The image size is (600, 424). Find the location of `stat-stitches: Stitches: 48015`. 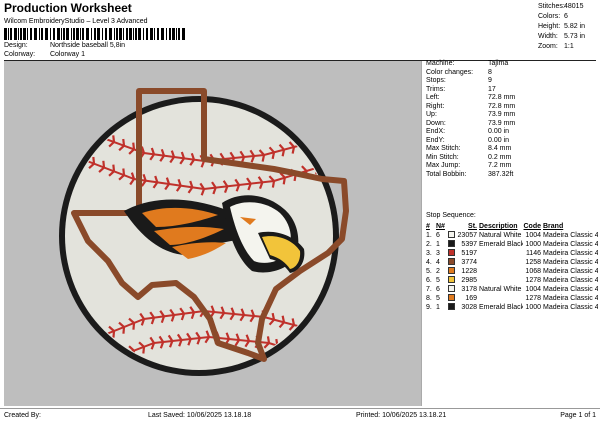

stat-stitches: Stitches: 48015 is located at coordinates (567, 7).